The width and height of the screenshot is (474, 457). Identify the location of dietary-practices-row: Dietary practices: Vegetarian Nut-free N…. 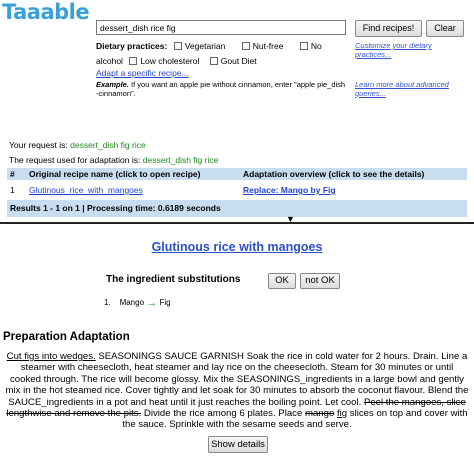
(211, 46).